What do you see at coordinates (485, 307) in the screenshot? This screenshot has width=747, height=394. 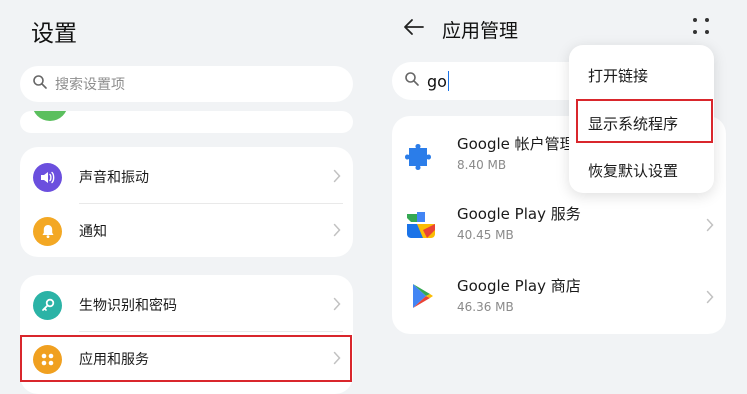 I see `app-size: 46.36 MB` at bounding box center [485, 307].